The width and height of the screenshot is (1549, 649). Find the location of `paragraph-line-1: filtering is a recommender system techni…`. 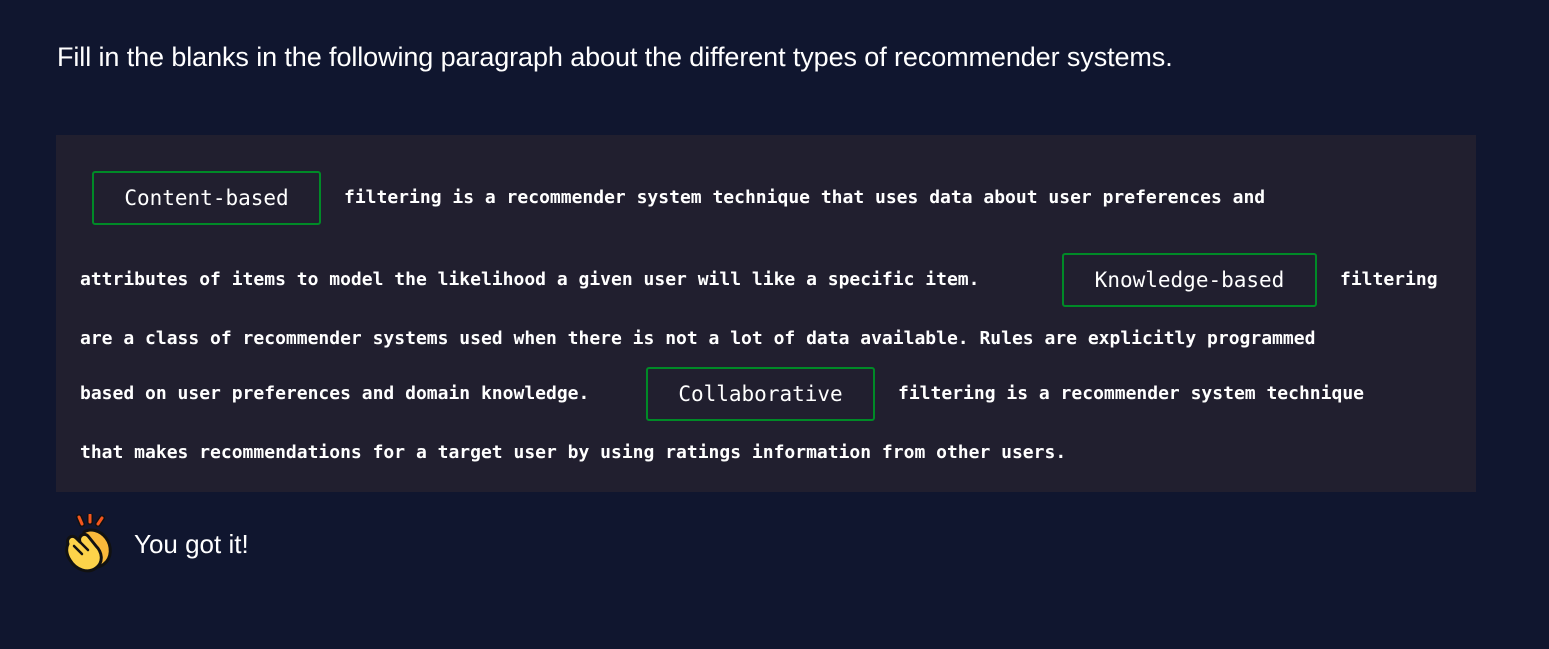

paragraph-line-1: filtering is a recommender system techni… is located at coordinates (805, 197).